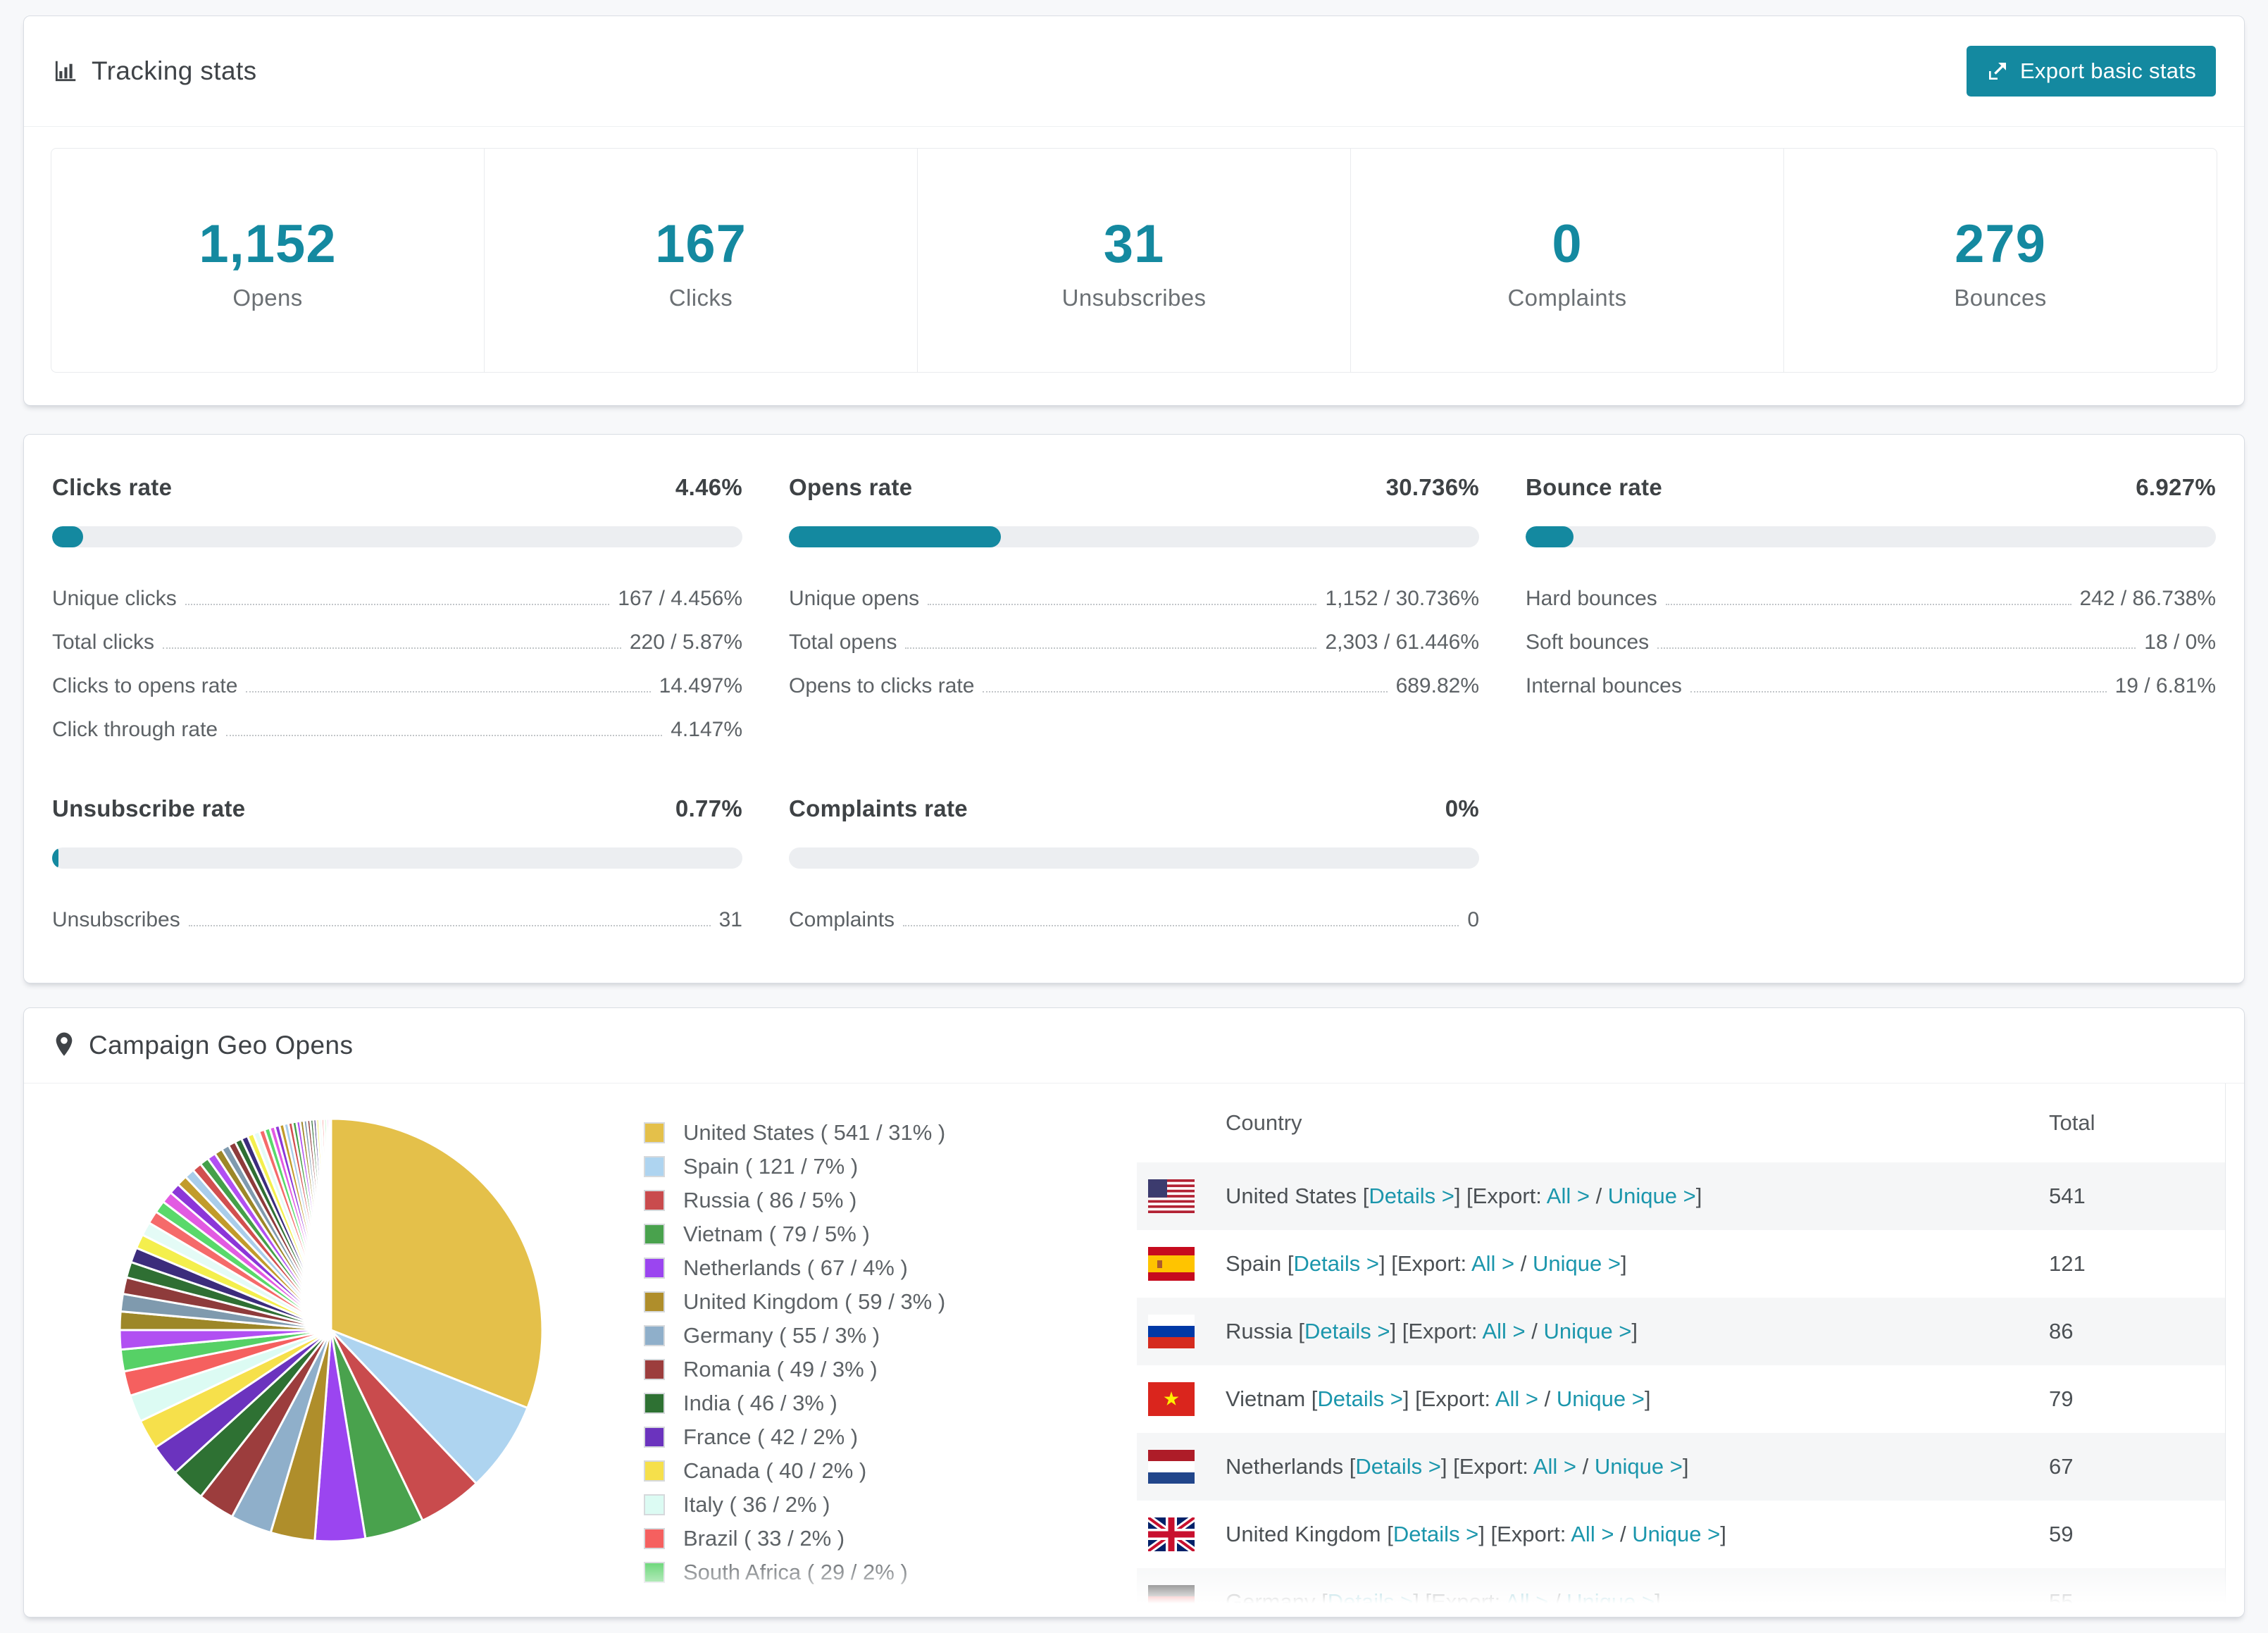 Image resolution: width=2268 pixels, height=1633 pixels. Describe the element at coordinates (1402, 642) in the screenshot. I see `detail-value: 2,303 / 61.446%` at that location.